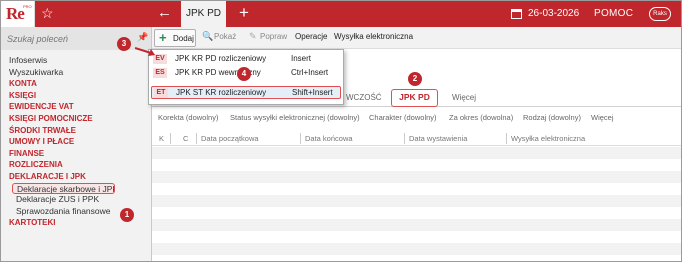  What do you see at coordinates (67, 39) in the screenshot?
I see `search-input` at bounding box center [67, 39].